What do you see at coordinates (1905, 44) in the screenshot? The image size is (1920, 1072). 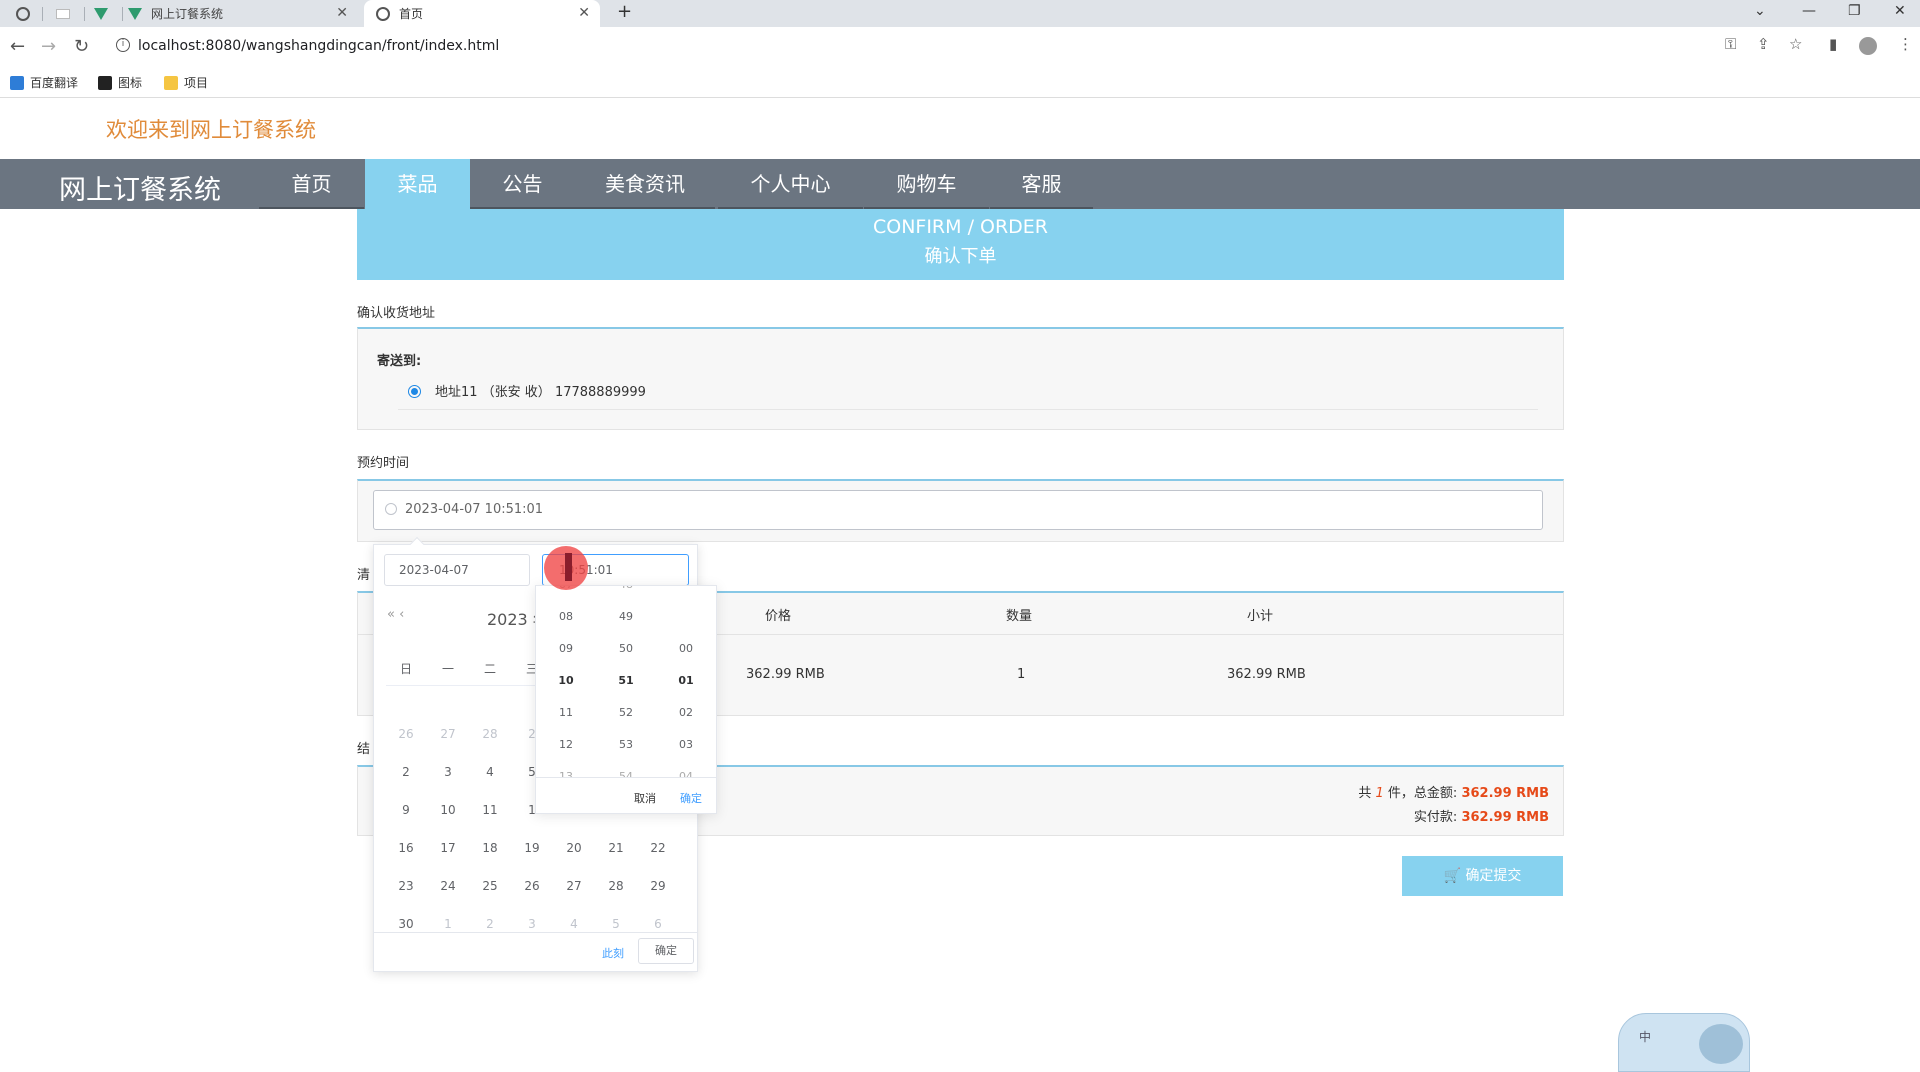 I see `menu-icon: ⋮` at bounding box center [1905, 44].